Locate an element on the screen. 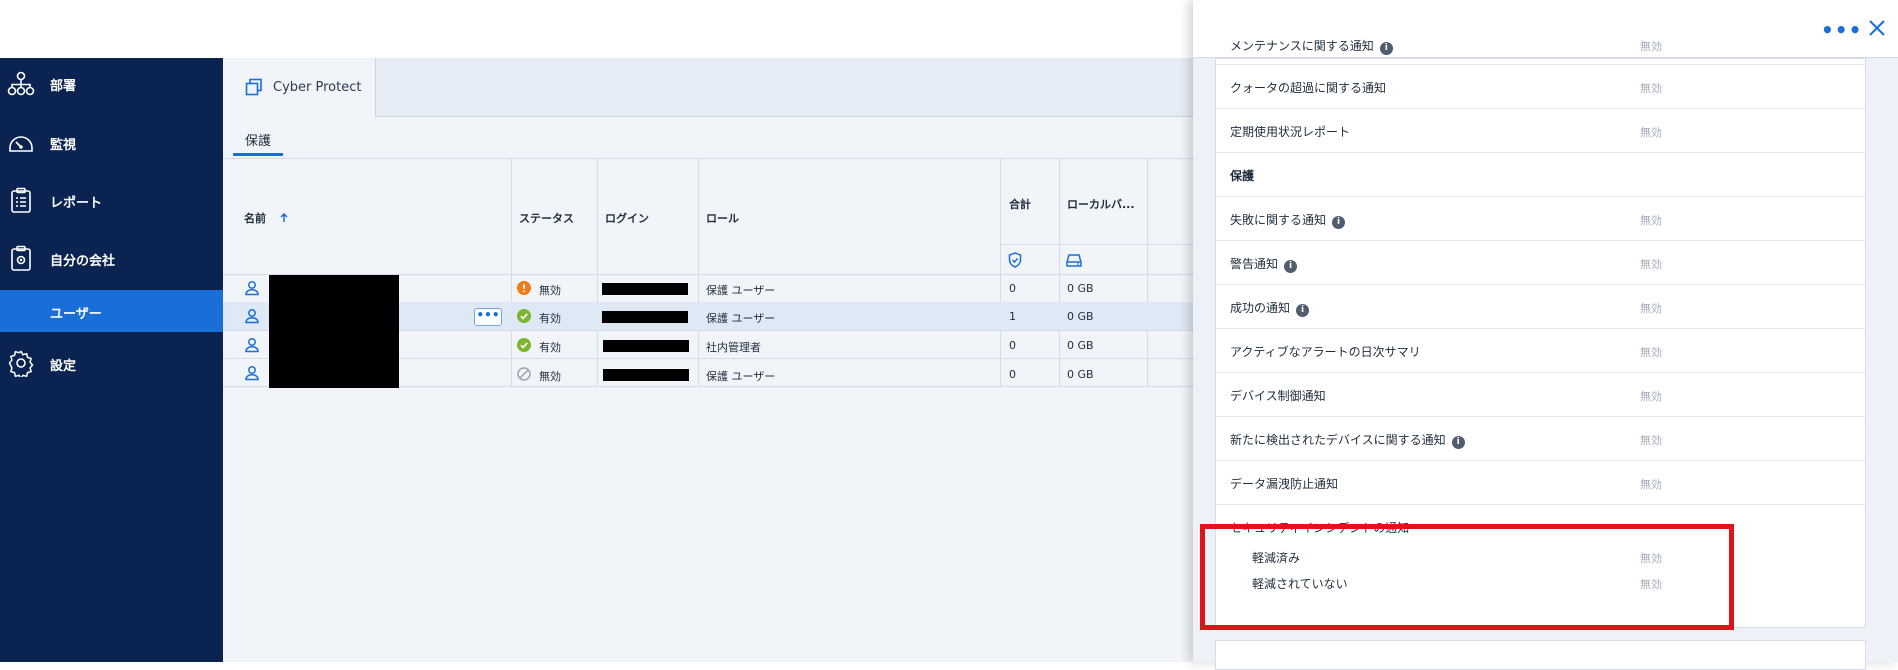  setting-label: アクティブなアラートの日次サマリ is located at coordinates (1325, 352).